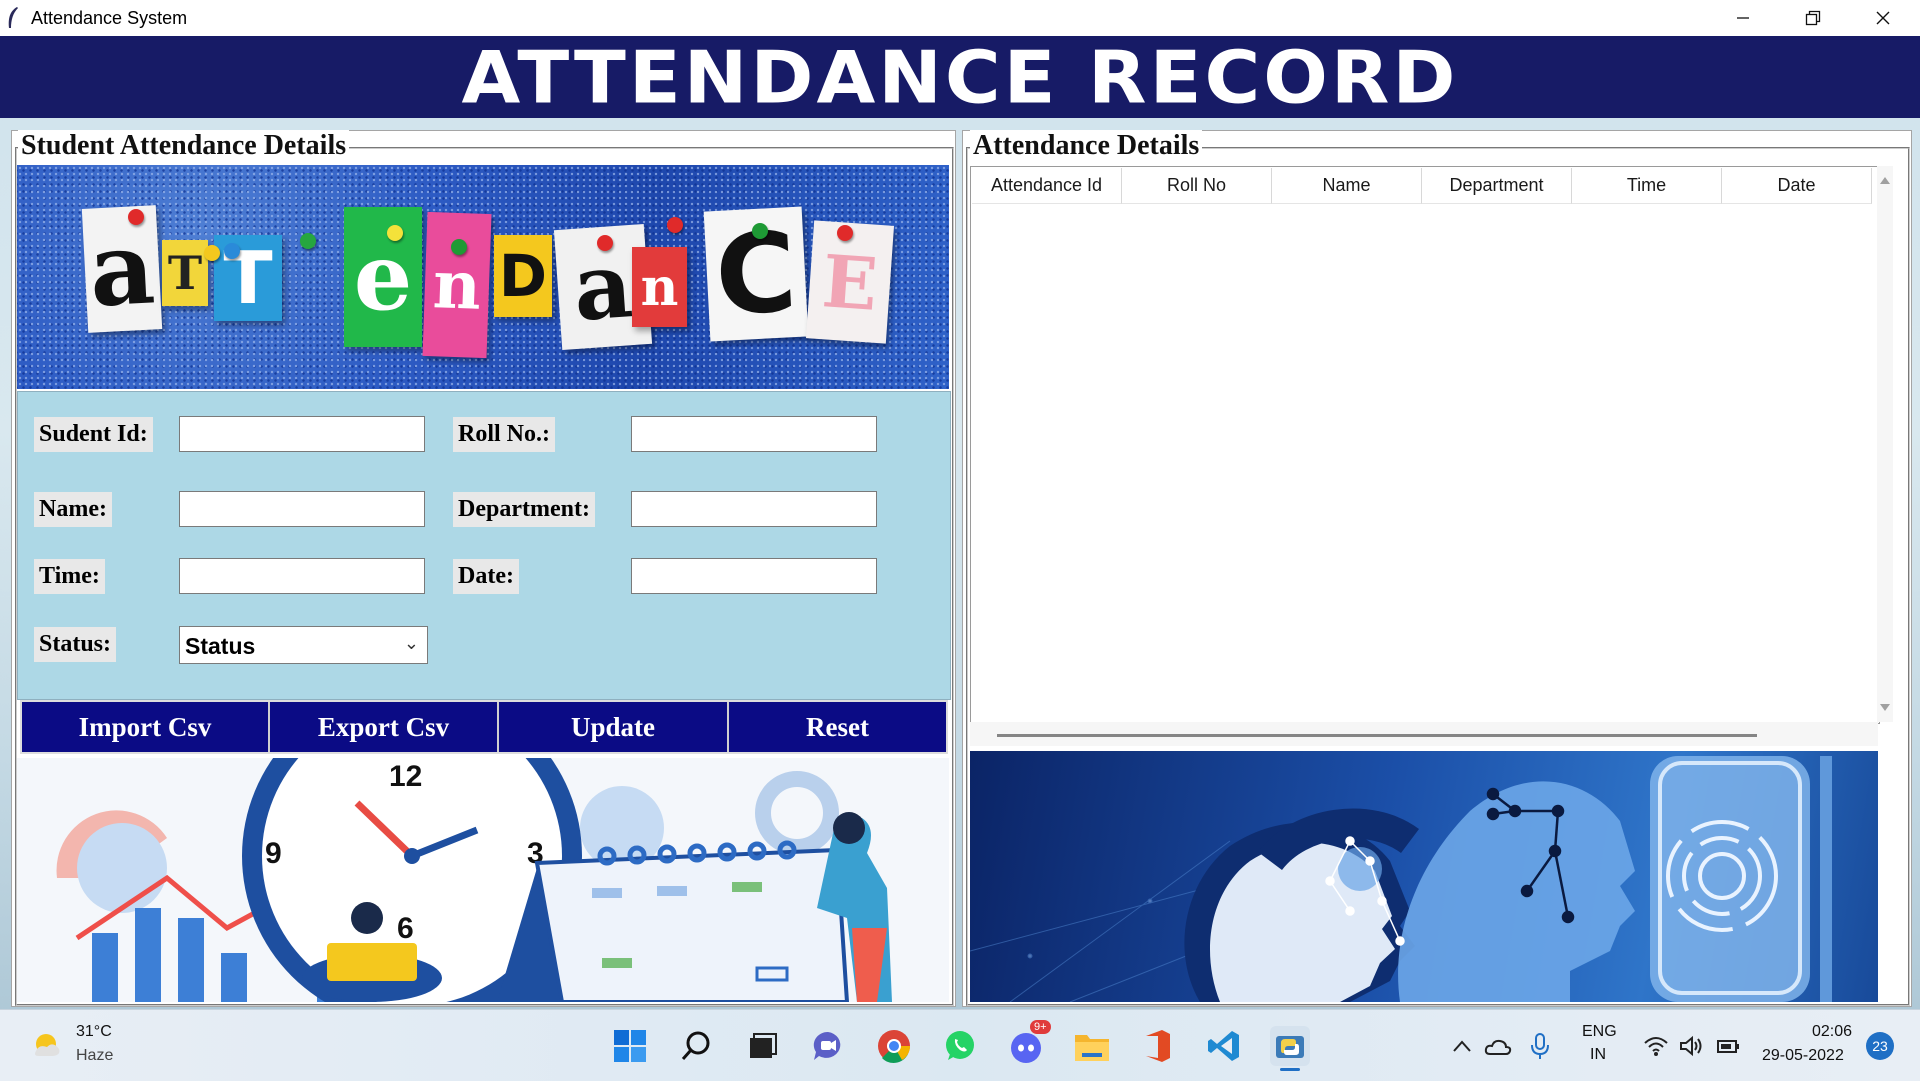 This screenshot has height=1081, width=1920. Describe the element at coordinates (405, 776) in the screenshot. I see `clock-12: 12` at that location.